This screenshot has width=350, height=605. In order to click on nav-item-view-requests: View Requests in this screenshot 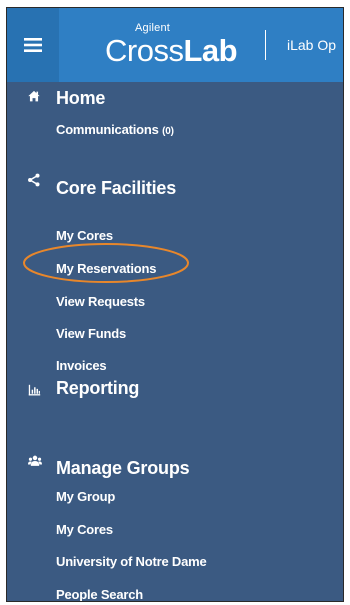, I will do `click(100, 301)`.